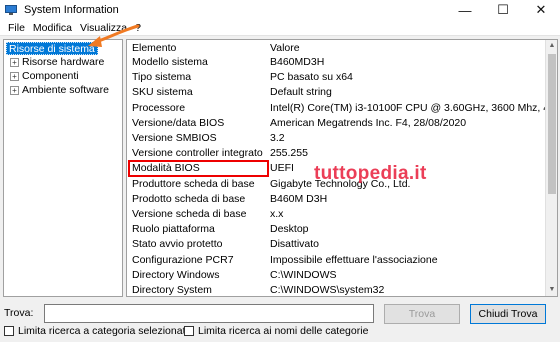 This screenshot has width=560, height=342. What do you see at coordinates (552, 124) in the screenshot?
I see `scrollbar-thumb` at bounding box center [552, 124].